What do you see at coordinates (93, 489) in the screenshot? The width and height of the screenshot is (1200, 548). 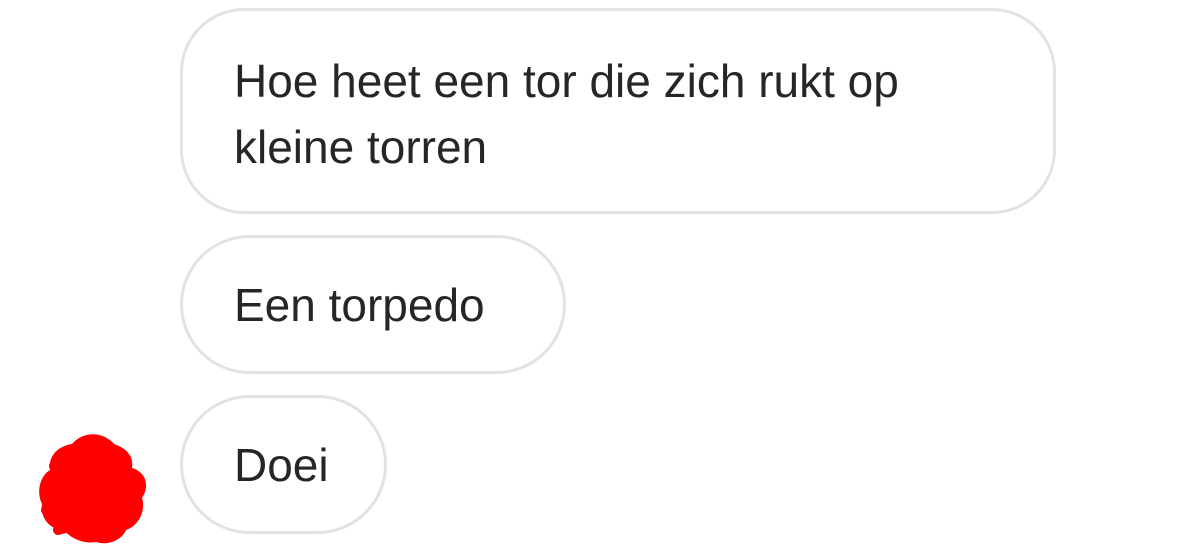 I see `redacted-avatar-icon` at bounding box center [93, 489].